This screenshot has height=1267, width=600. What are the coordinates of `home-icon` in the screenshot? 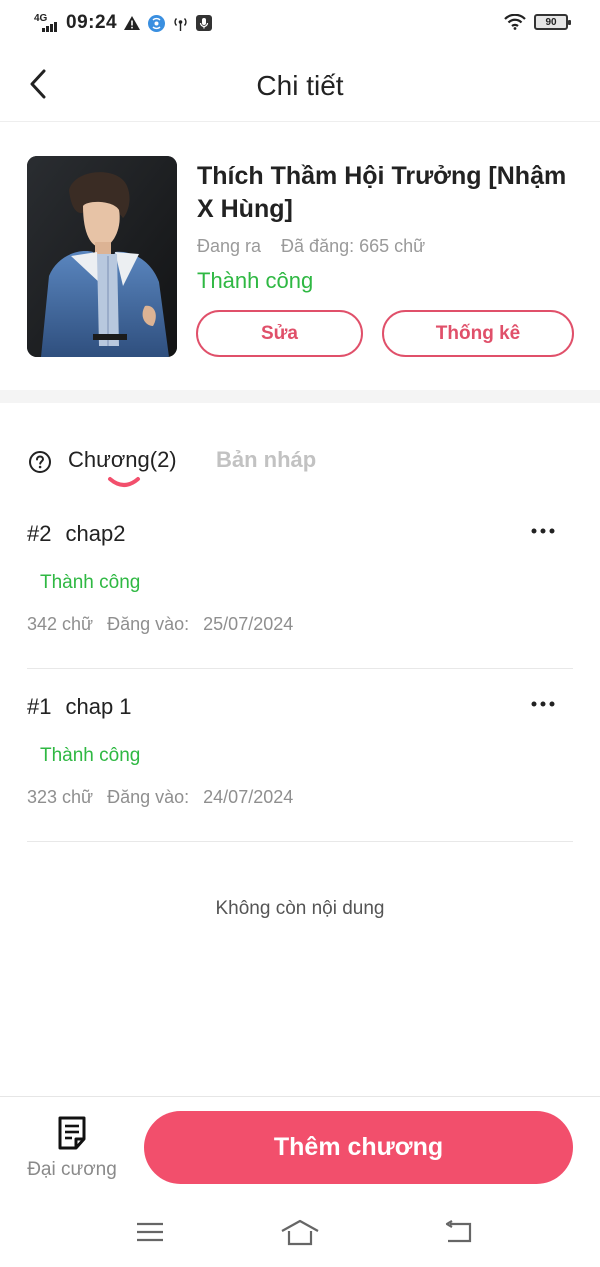 It's located at (300, 1232).